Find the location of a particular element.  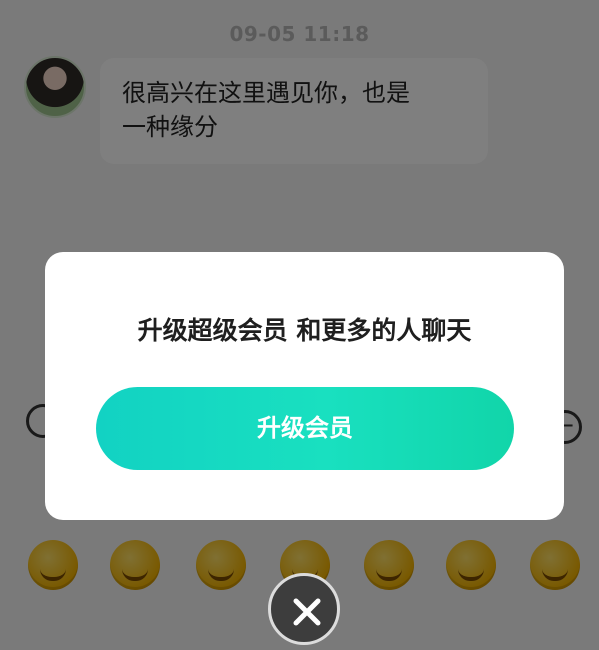

close-icon is located at coordinates (307, 612).